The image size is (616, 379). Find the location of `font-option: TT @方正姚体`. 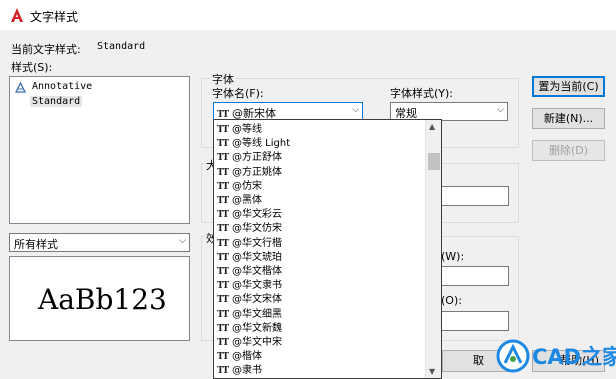

font-option: TT @方正姚体 is located at coordinates (320, 173).